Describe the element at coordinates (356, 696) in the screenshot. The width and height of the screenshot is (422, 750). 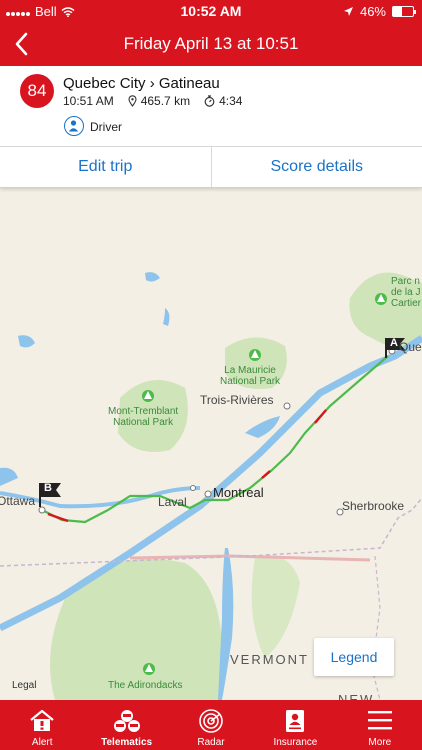
I see `state-label-new: NEW` at that location.